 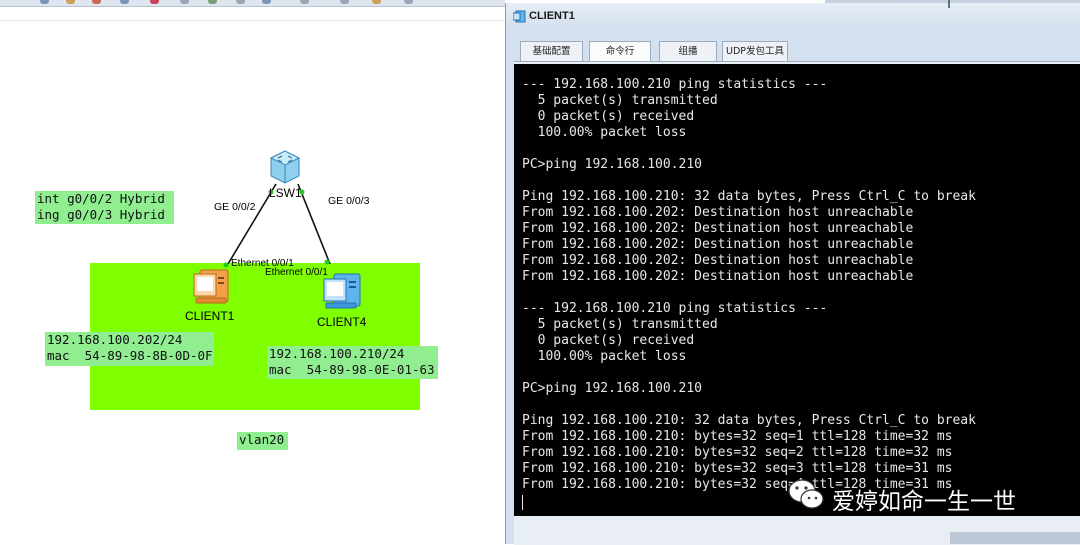 I want to click on tab-command-line: 命令行, so click(x=620, y=51).